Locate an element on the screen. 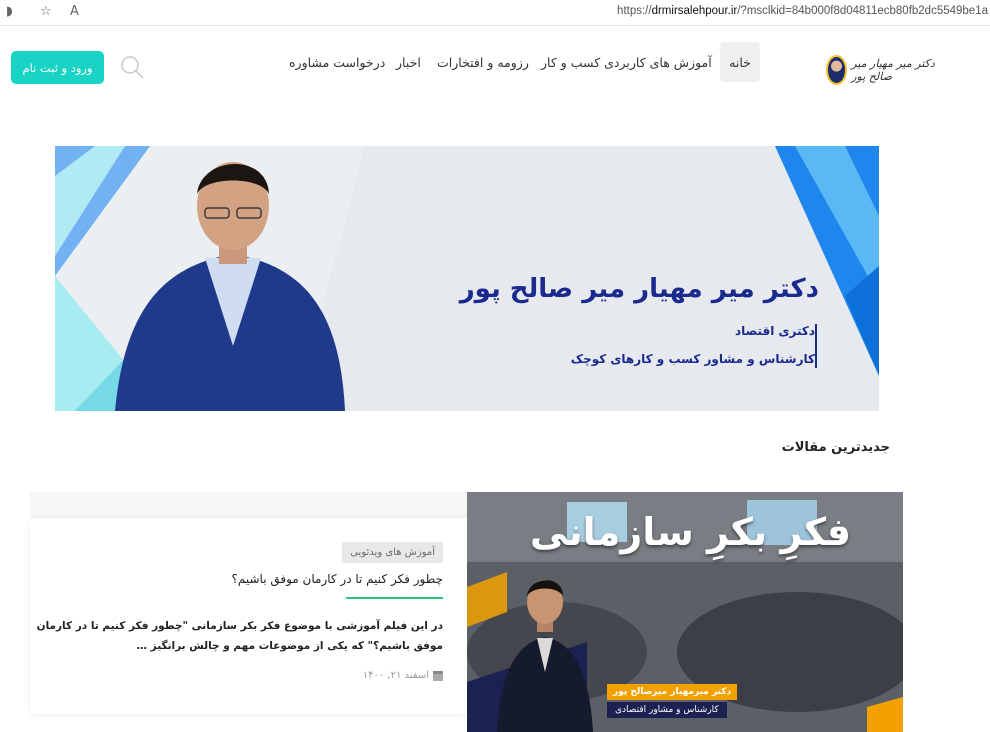 The image size is (990, 732). nav-item-news-wrap: اخبار is located at coordinates (408, 62).